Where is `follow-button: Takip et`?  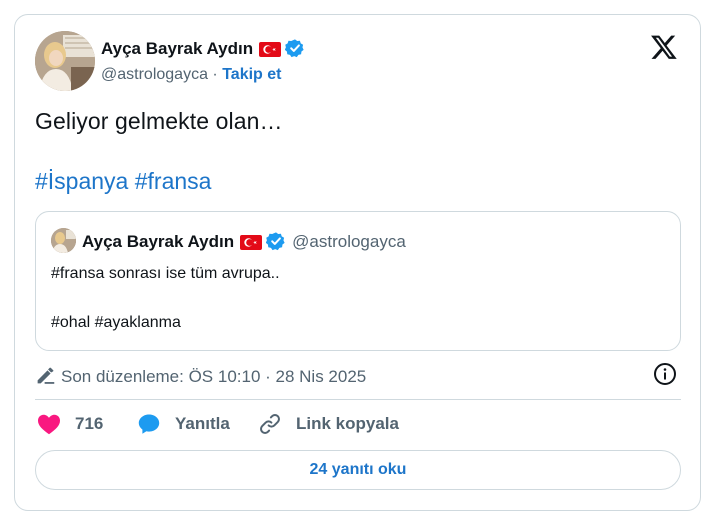
follow-button: Takip et is located at coordinates (251, 74).